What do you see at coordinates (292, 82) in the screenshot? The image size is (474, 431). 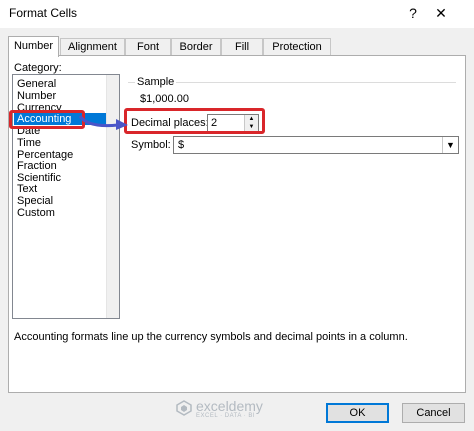 I see `sample-divider` at bounding box center [292, 82].